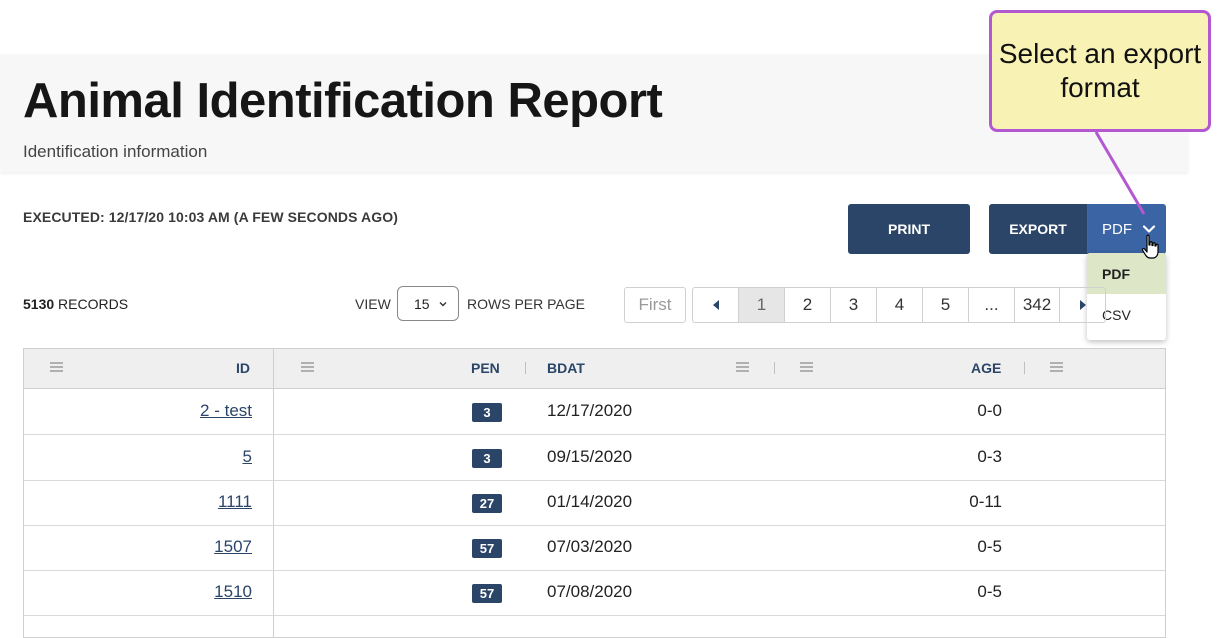 This screenshot has width=1224, height=638. Describe the element at coordinates (485, 368) in the screenshot. I see `column-header-pen: PEN` at that location.